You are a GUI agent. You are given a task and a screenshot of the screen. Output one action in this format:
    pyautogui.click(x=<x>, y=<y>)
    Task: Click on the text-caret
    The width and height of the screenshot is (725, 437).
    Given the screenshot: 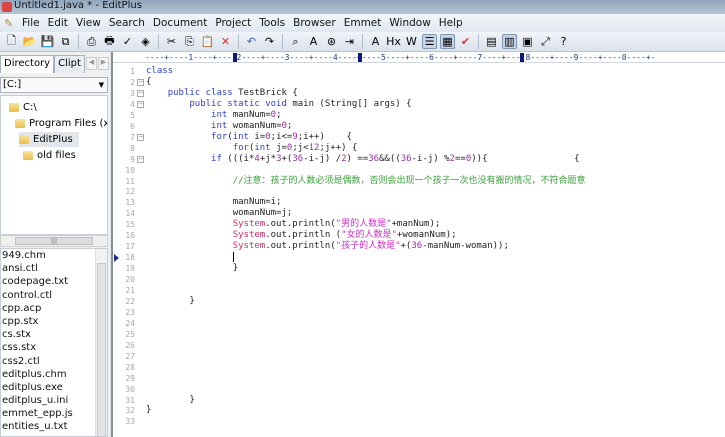 What is the action you would take?
    pyautogui.click(x=233, y=257)
    